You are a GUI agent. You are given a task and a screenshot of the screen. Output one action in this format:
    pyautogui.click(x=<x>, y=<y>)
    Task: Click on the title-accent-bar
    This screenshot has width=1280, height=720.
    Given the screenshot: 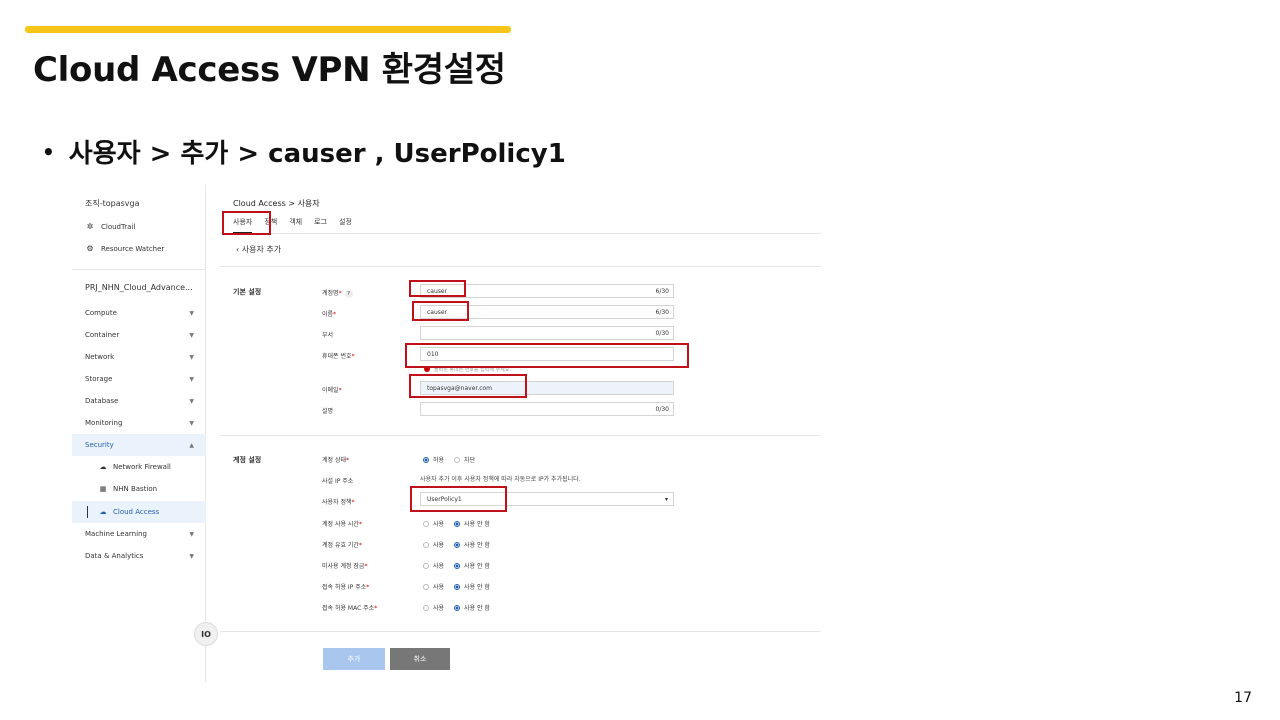 What is the action you would take?
    pyautogui.click(x=268, y=29)
    